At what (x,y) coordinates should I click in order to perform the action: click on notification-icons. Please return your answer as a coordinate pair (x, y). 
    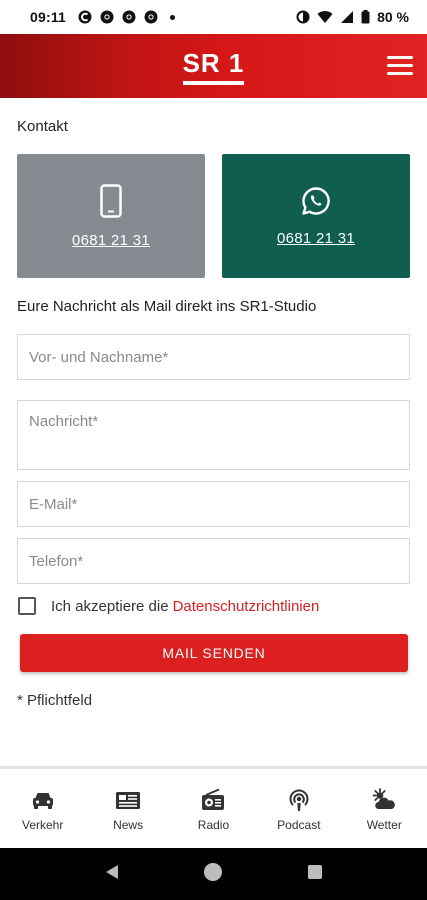
    Looking at the image, I should click on (127, 17).